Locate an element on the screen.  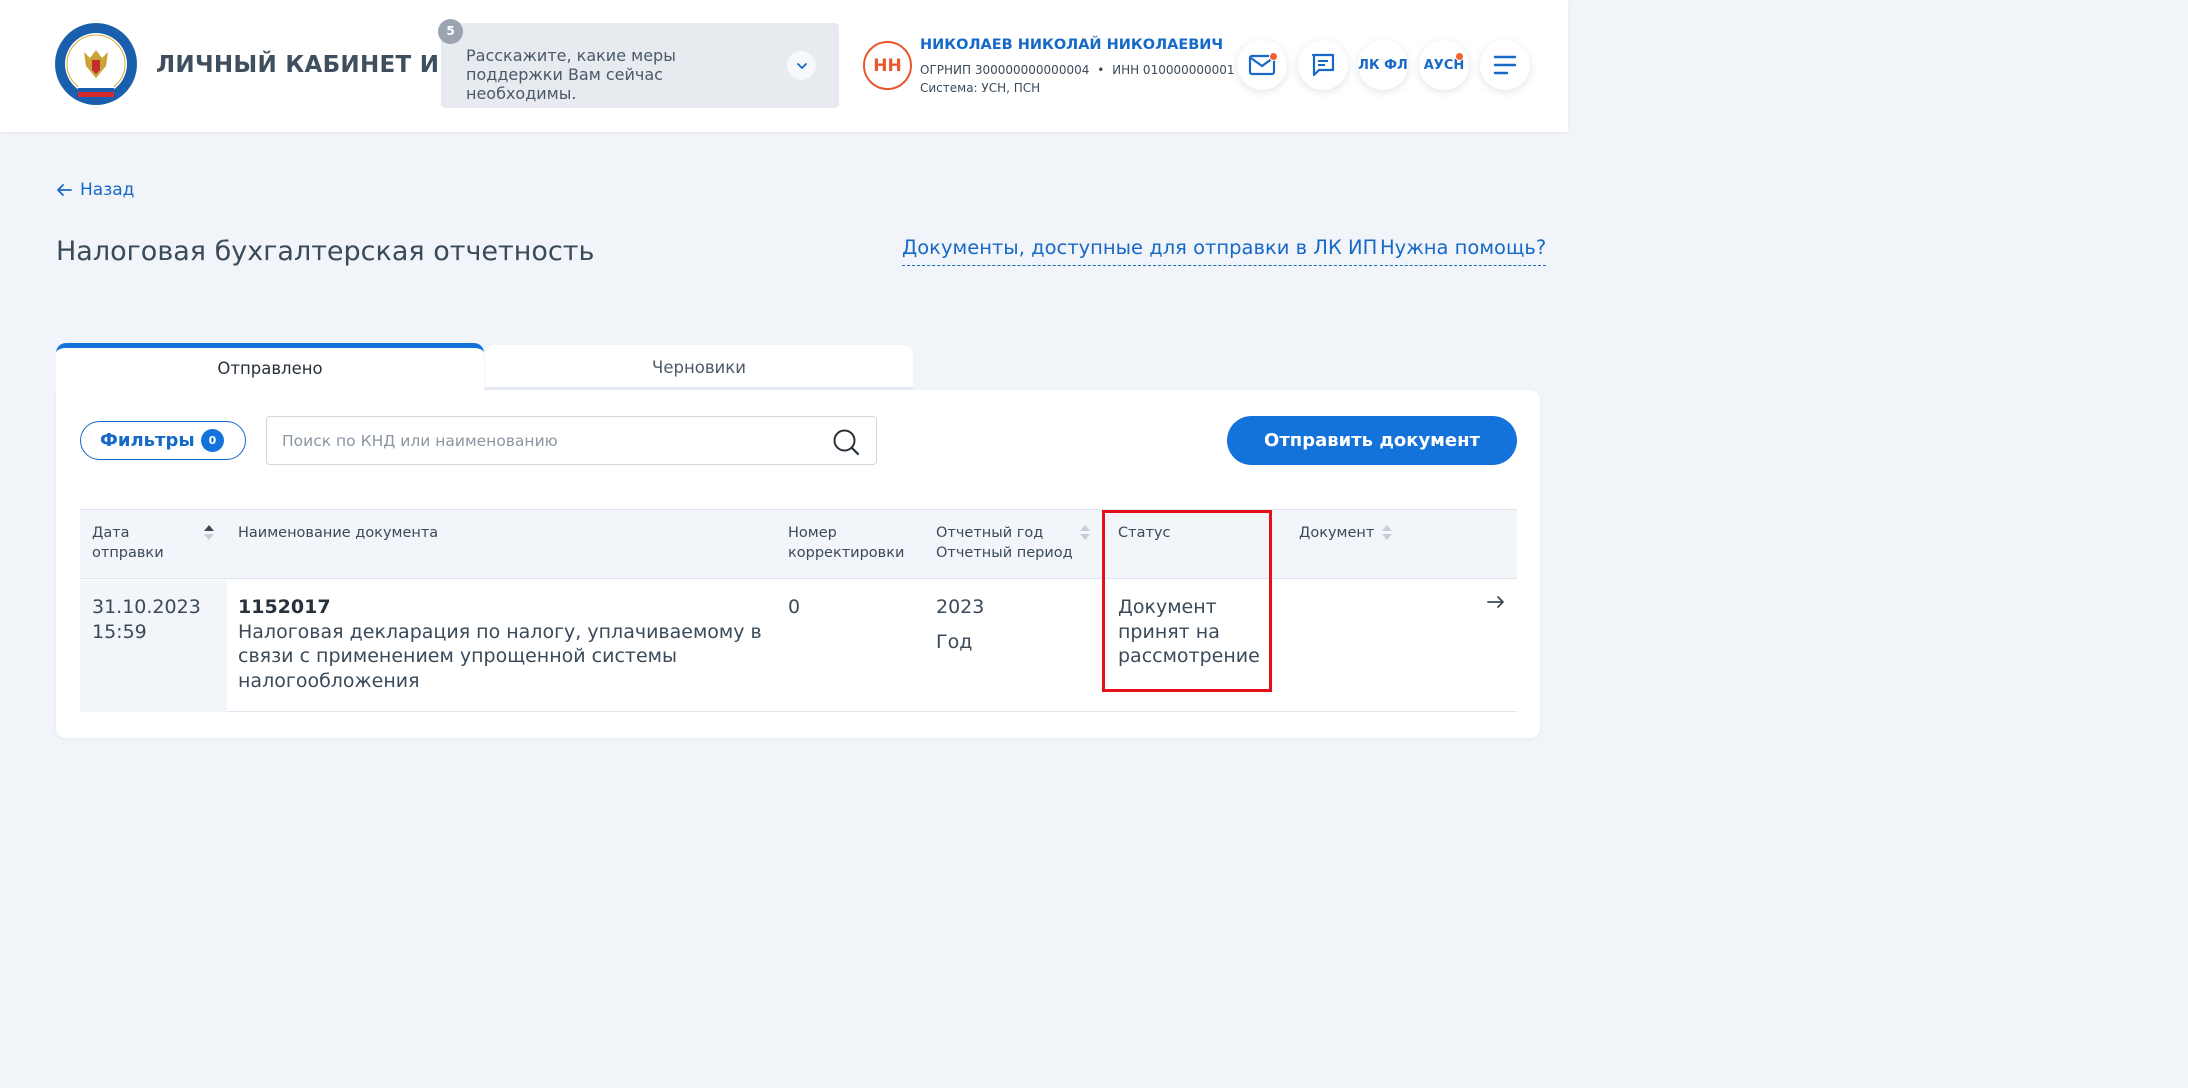
column-header-line: Документ is located at coordinates (1337, 533).